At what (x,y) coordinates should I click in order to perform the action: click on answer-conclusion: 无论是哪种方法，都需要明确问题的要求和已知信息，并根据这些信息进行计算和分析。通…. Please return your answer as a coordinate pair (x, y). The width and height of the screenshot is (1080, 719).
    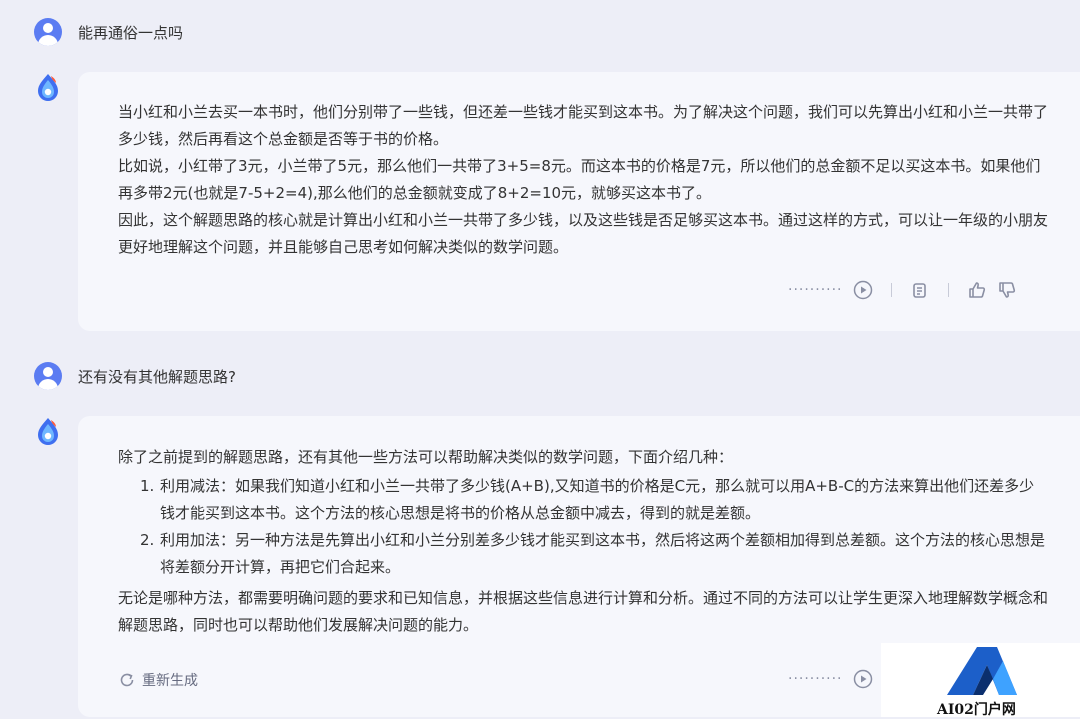
    Looking at the image, I should click on (583, 611).